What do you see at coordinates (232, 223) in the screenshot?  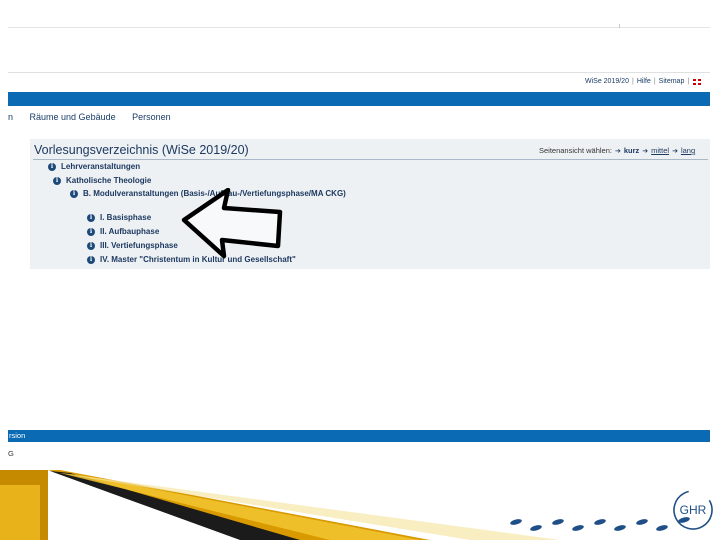 I see `annotation-arrow-icon` at bounding box center [232, 223].